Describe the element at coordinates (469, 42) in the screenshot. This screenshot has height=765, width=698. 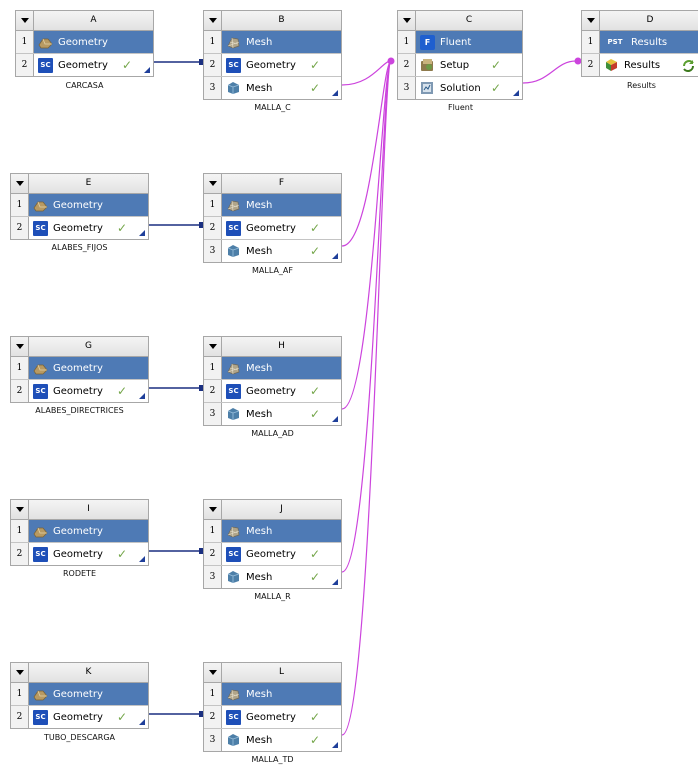
I see `system-title-cell: F Fluent` at that location.